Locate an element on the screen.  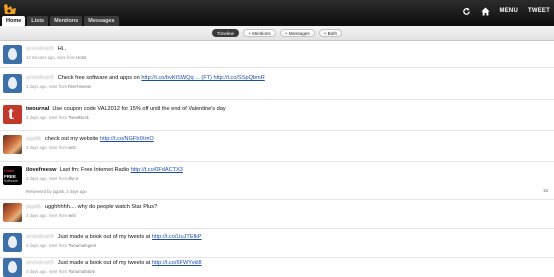
tweet-meta: 4 days ago. Sent from TwournalAgent is located at coordinates (61, 245).